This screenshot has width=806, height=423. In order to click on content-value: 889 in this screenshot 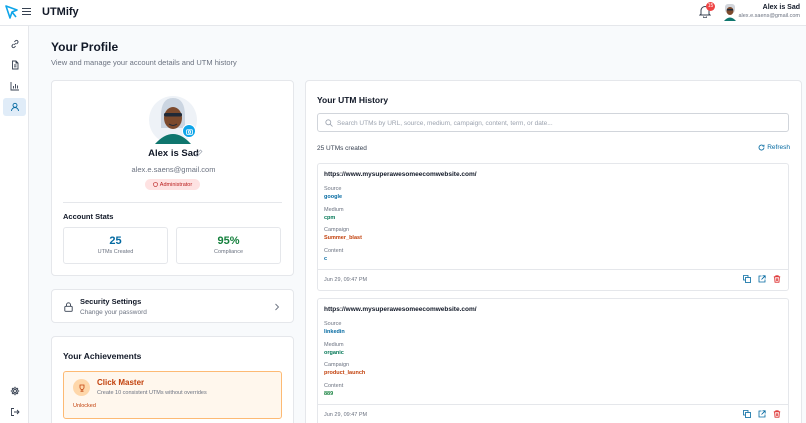, I will do `click(329, 394)`.